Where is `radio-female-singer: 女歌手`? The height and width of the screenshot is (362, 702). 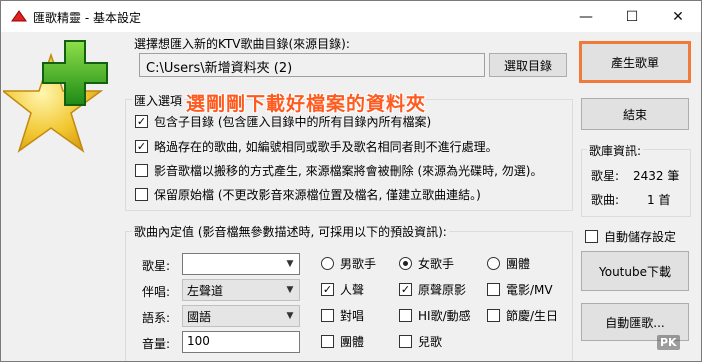 radio-female-singer: 女歌手 is located at coordinates (426, 263).